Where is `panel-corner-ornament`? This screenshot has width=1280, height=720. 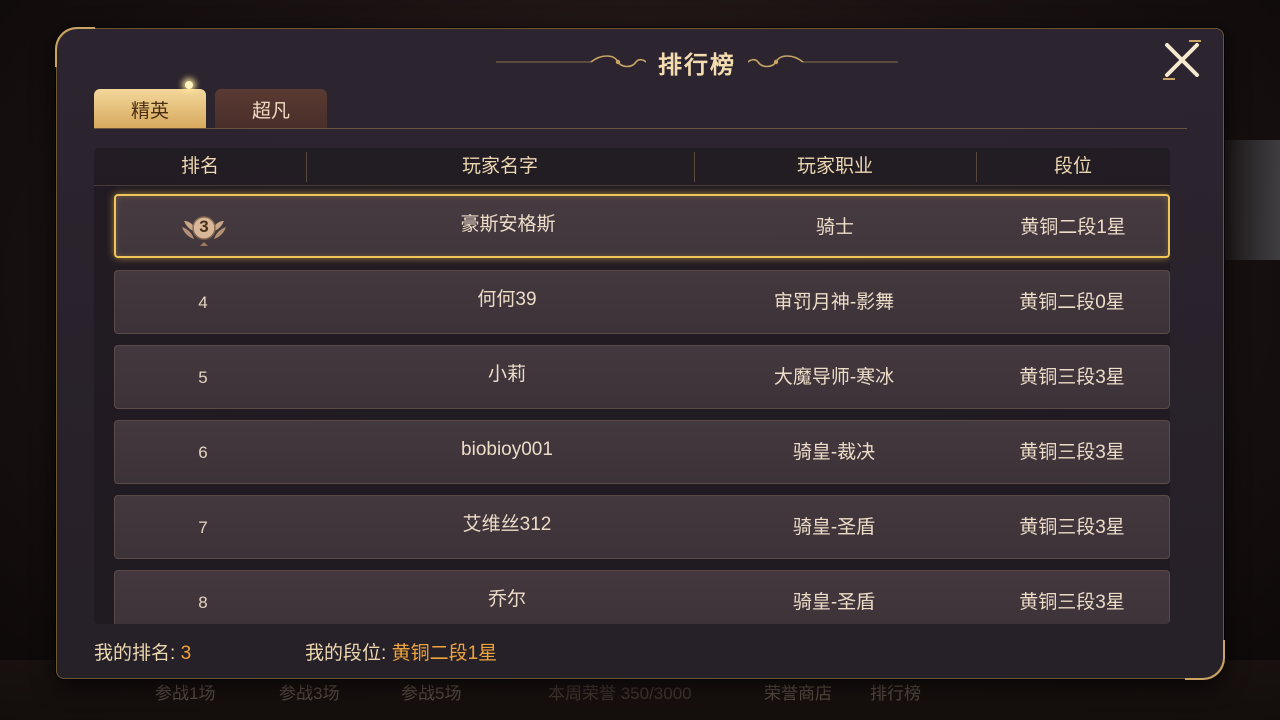
panel-corner-ornament is located at coordinates (75, 47).